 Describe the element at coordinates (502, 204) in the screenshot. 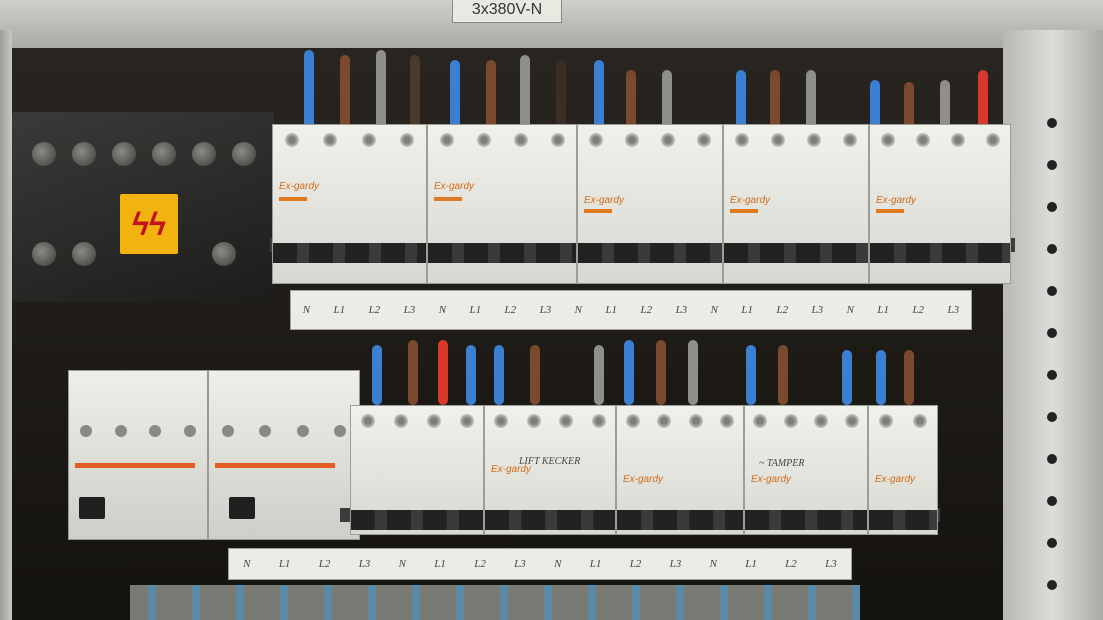

I see `upper-breaker-2: Ex-gardy` at that location.